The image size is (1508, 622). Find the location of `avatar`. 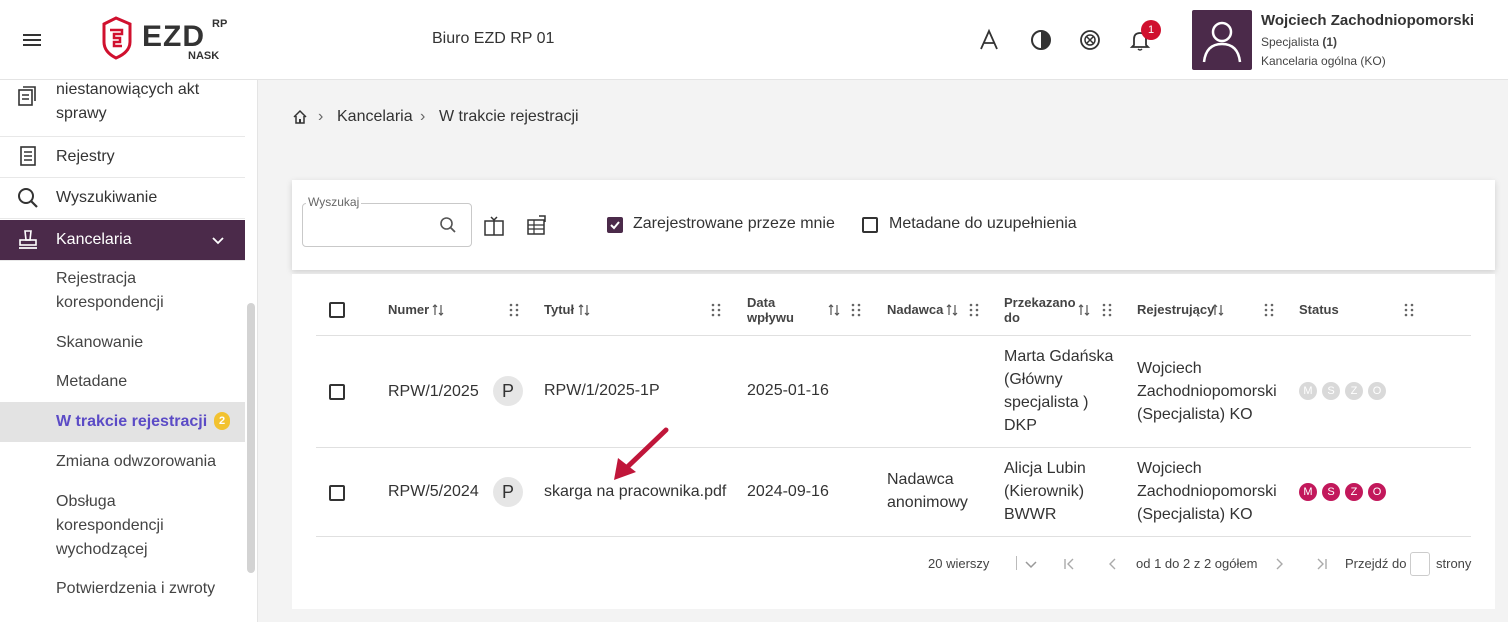

avatar is located at coordinates (1222, 40).